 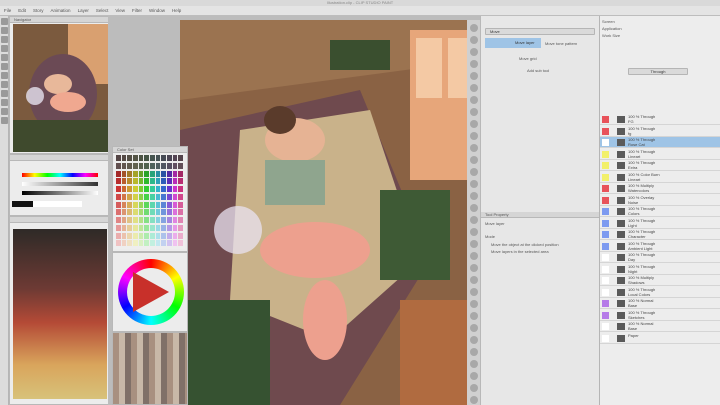 I want to click on saturation-slider, so click(x=60, y=184).